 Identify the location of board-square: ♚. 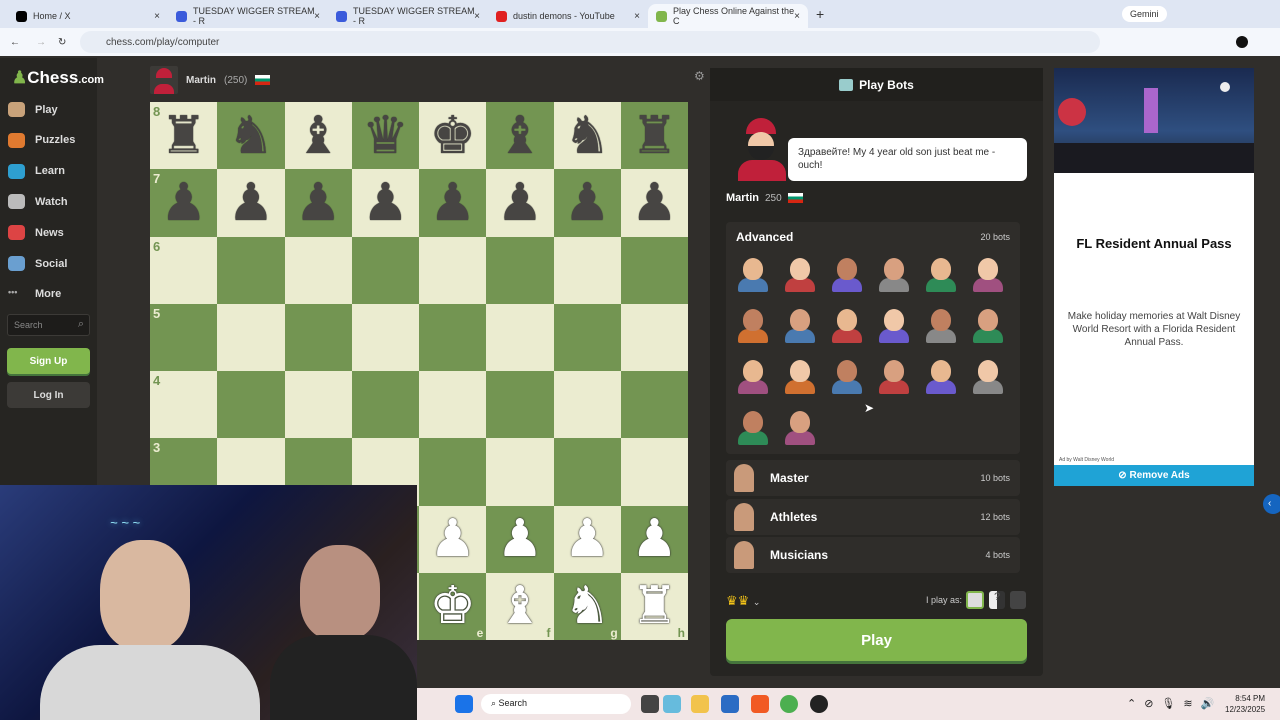
(453, 136).